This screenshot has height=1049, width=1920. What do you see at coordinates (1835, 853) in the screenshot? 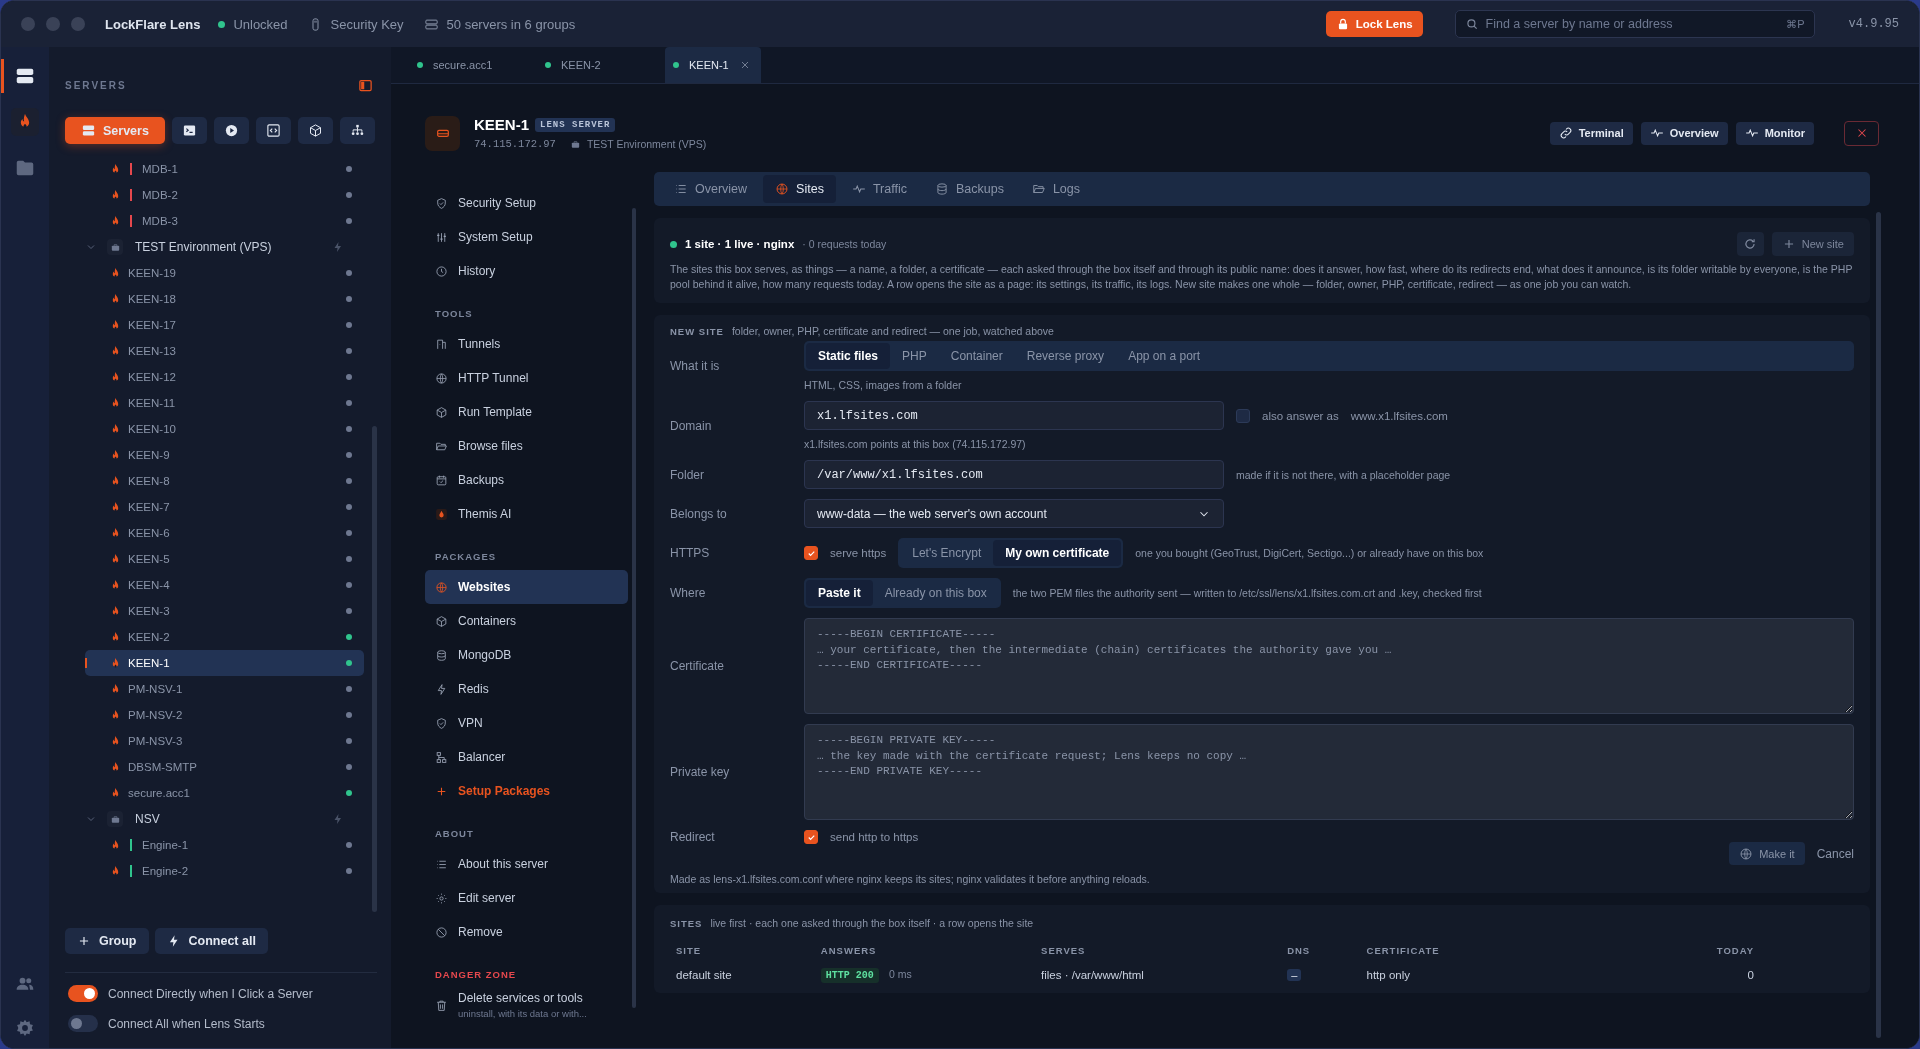
I see `cancel-button: Cancel` at bounding box center [1835, 853].